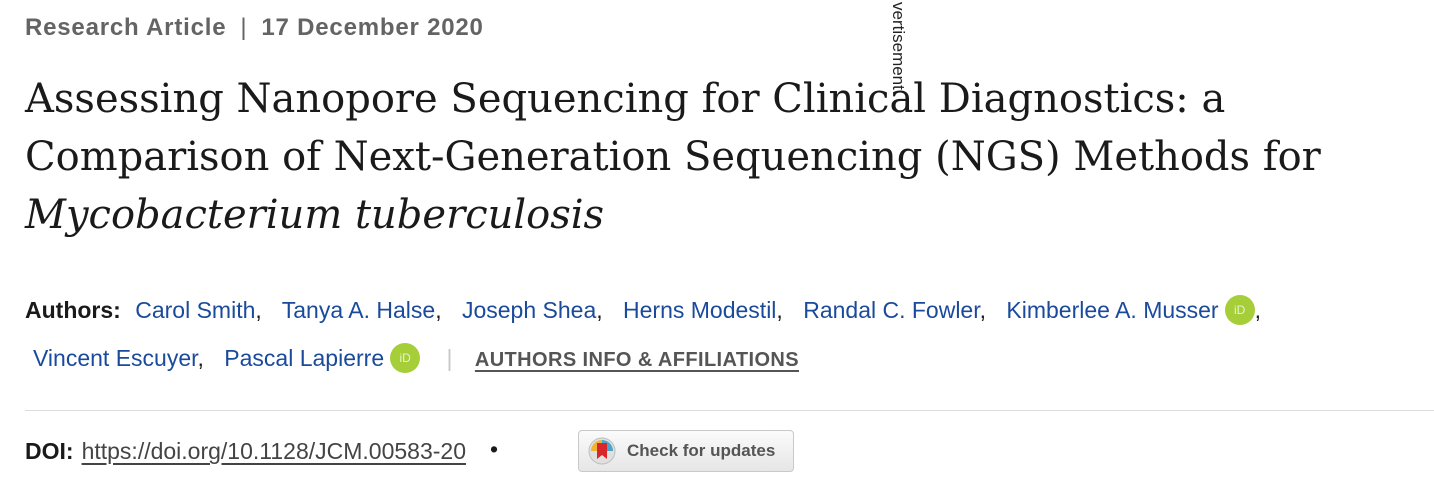  I want to click on author-link: Randal C. Fowler, so click(891, 310).